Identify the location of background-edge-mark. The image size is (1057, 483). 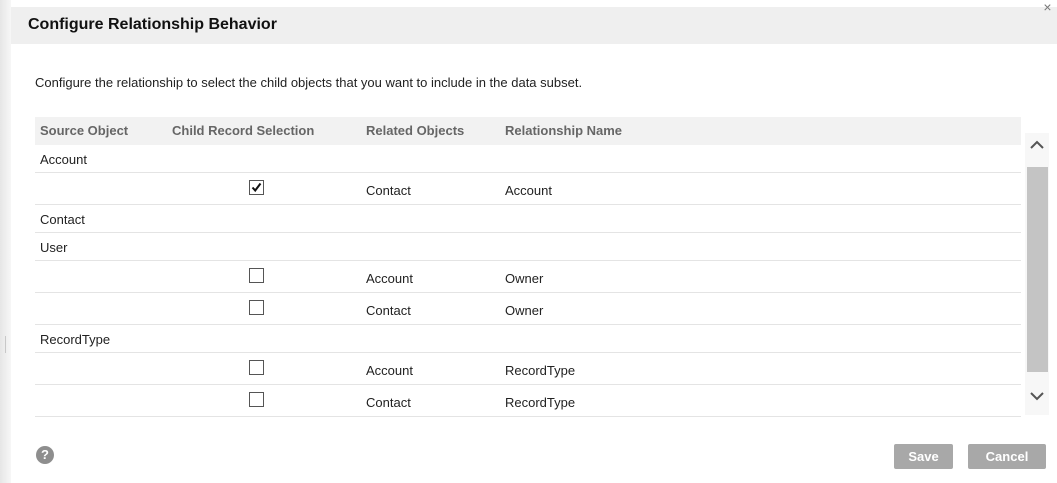
(5, 344).